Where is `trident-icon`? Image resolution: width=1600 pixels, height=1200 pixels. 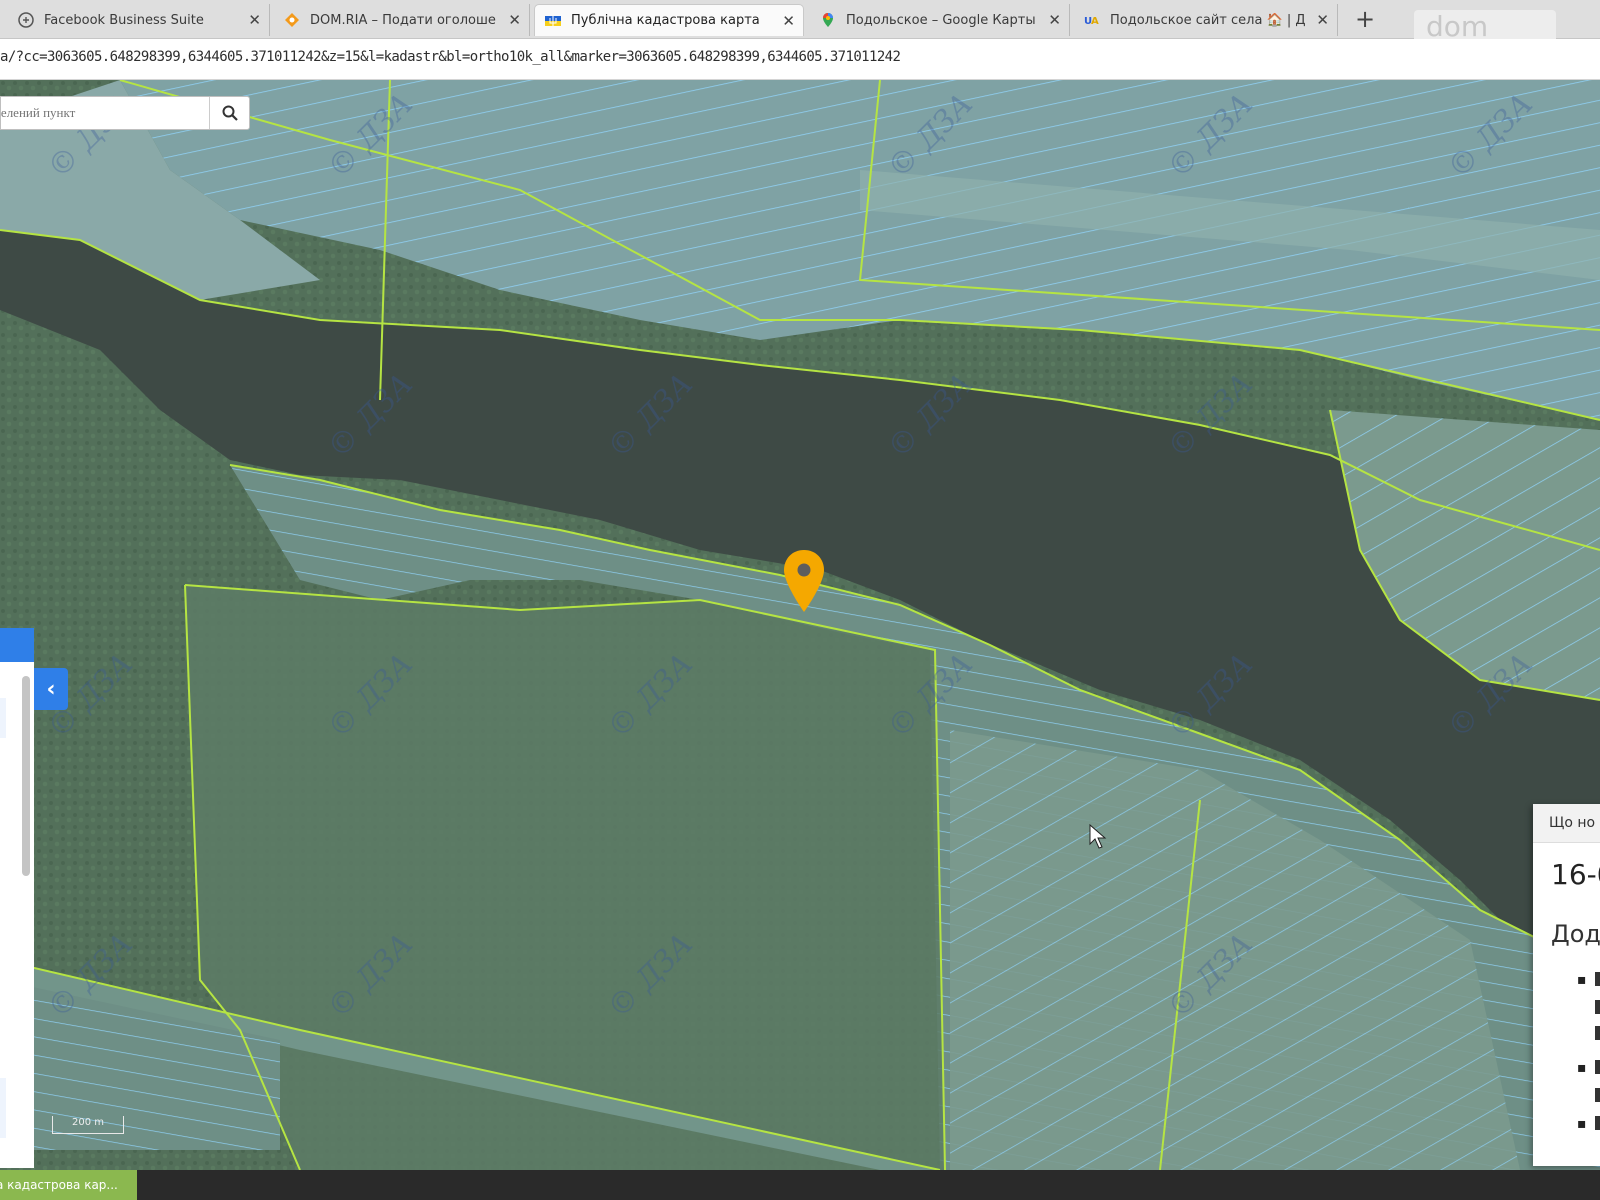 trident-icon is located at coordinates (553, 21).